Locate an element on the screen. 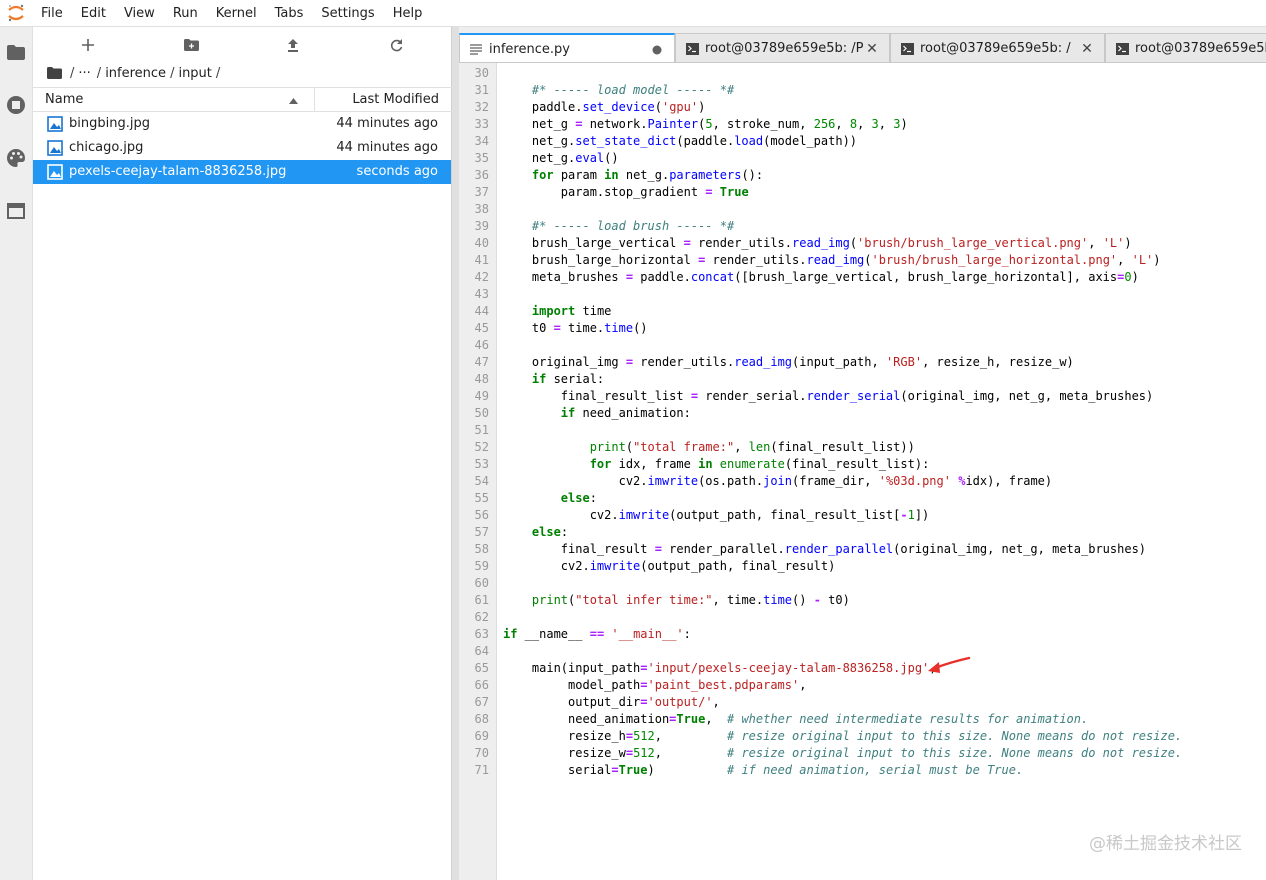  new-launcher-icon is located at coordinates (88, 45).